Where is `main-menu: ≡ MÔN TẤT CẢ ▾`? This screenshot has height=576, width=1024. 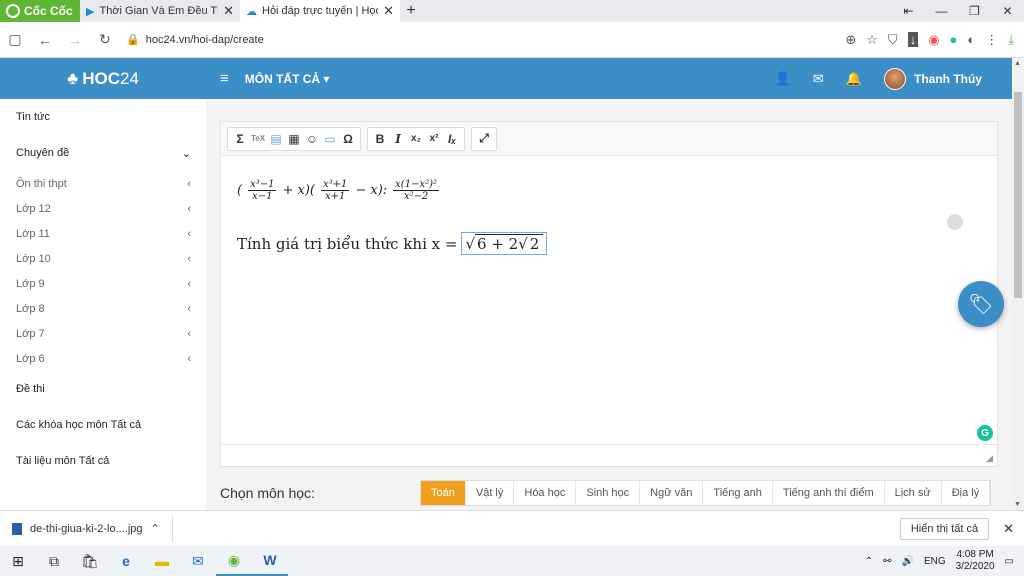
main-menu: ≡ MÔN TẤT CẢ ▾ is located at coordinates (274, 78).